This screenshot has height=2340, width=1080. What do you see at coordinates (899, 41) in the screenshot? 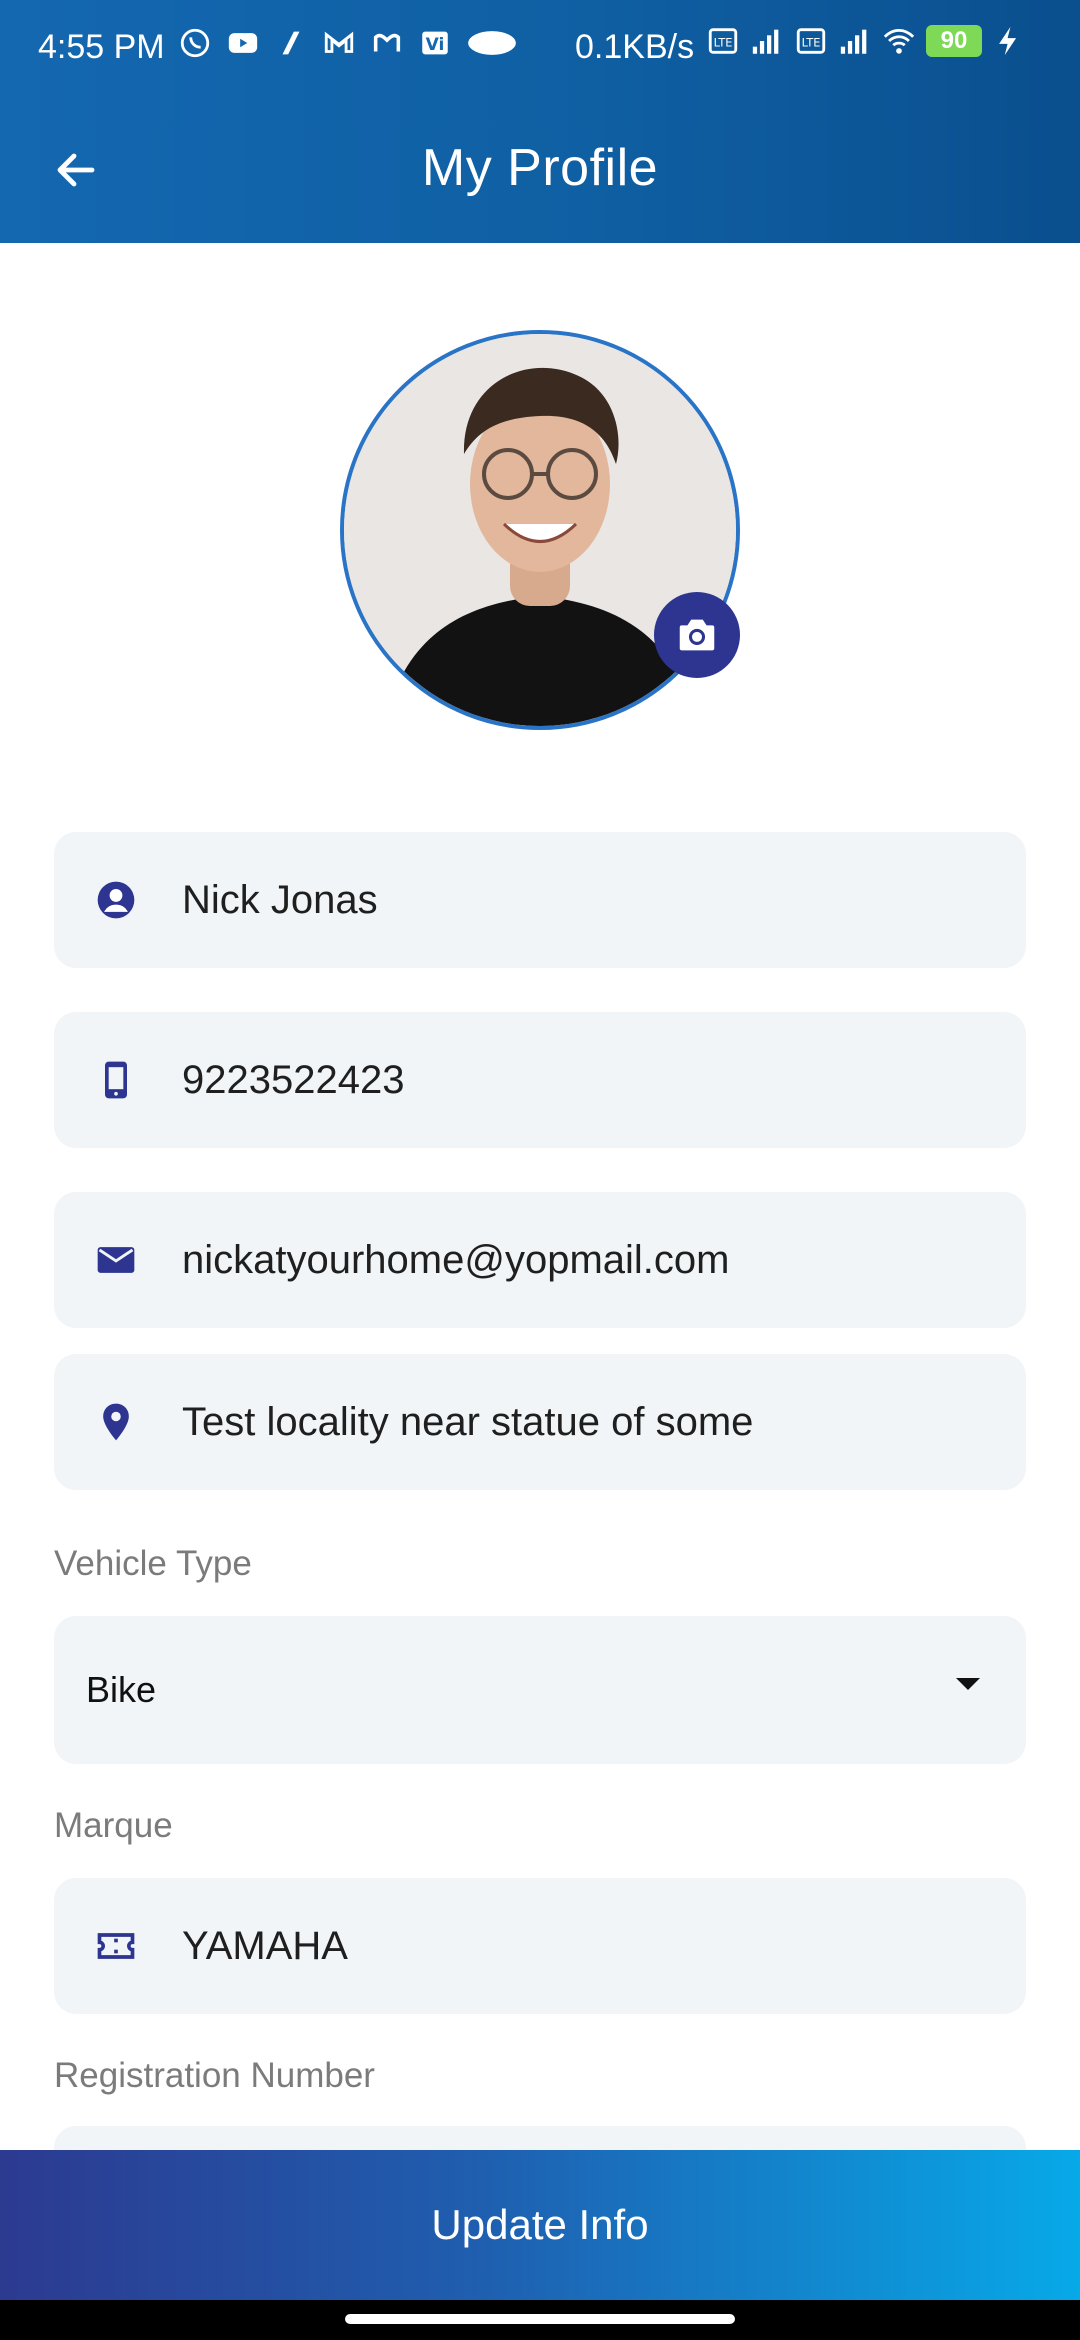
I see `wifi-icon` at bounding box center [899, 41].